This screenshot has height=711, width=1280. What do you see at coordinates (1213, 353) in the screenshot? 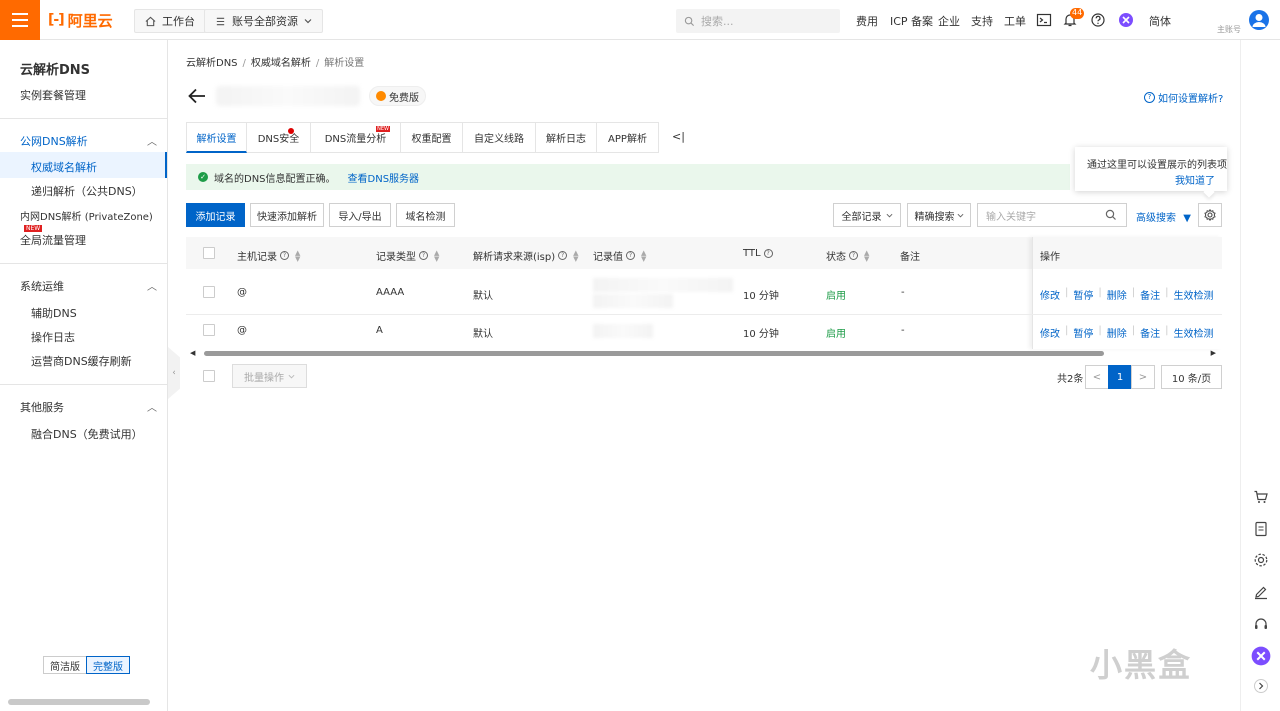
I see `scroll-right-icon: ▶` at bounding box center [1213, 353].